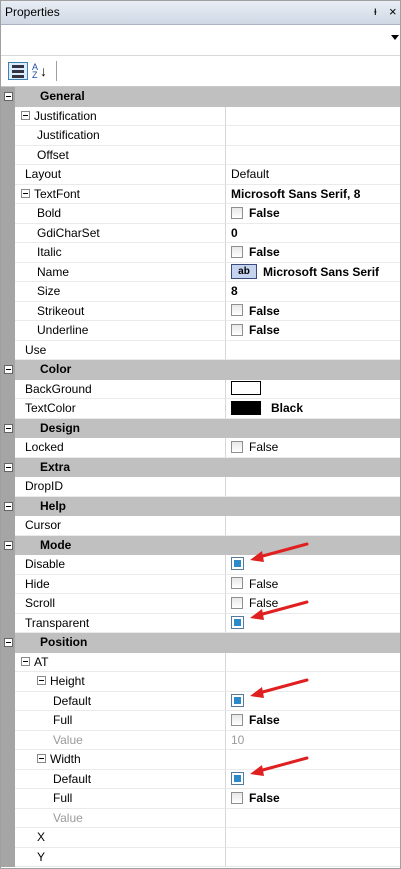 This screenshot has height=869, width=401. I want to click on property-row-height-default: Default, so click(200, 701).